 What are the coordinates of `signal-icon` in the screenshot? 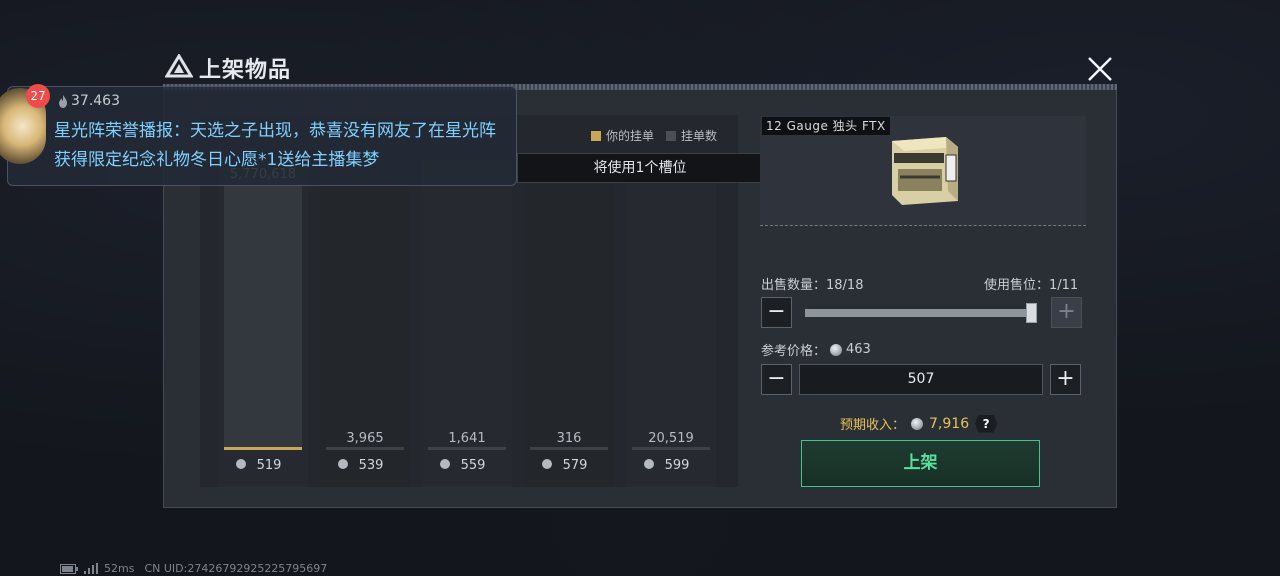 It's located at (91, 568).